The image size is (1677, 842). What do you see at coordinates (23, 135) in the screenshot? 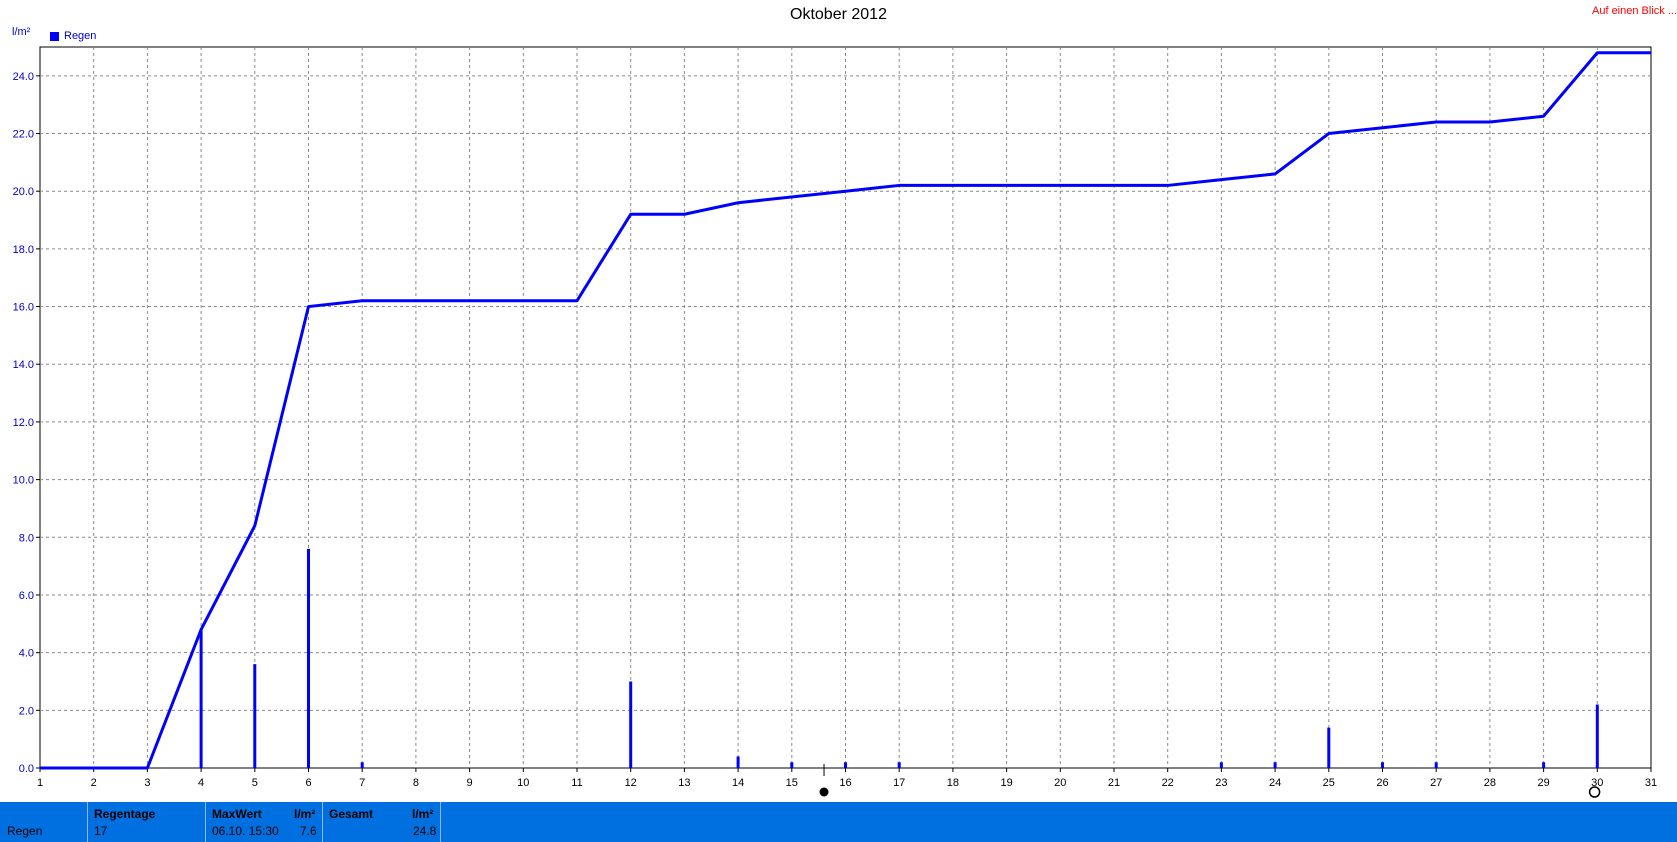
I see `y-tick-label: 22.0` at bounding box center [23, 135].